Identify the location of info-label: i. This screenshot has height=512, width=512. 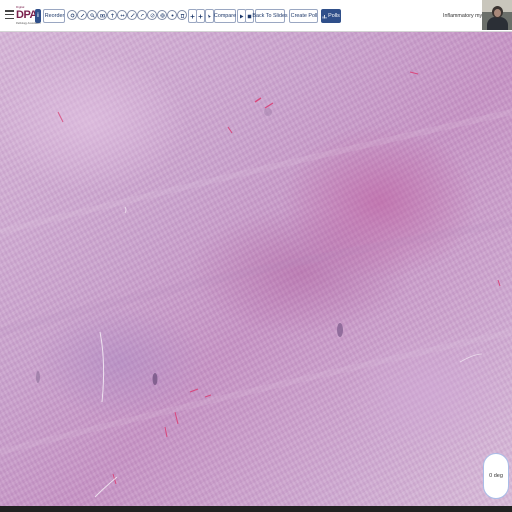
(38, 16).